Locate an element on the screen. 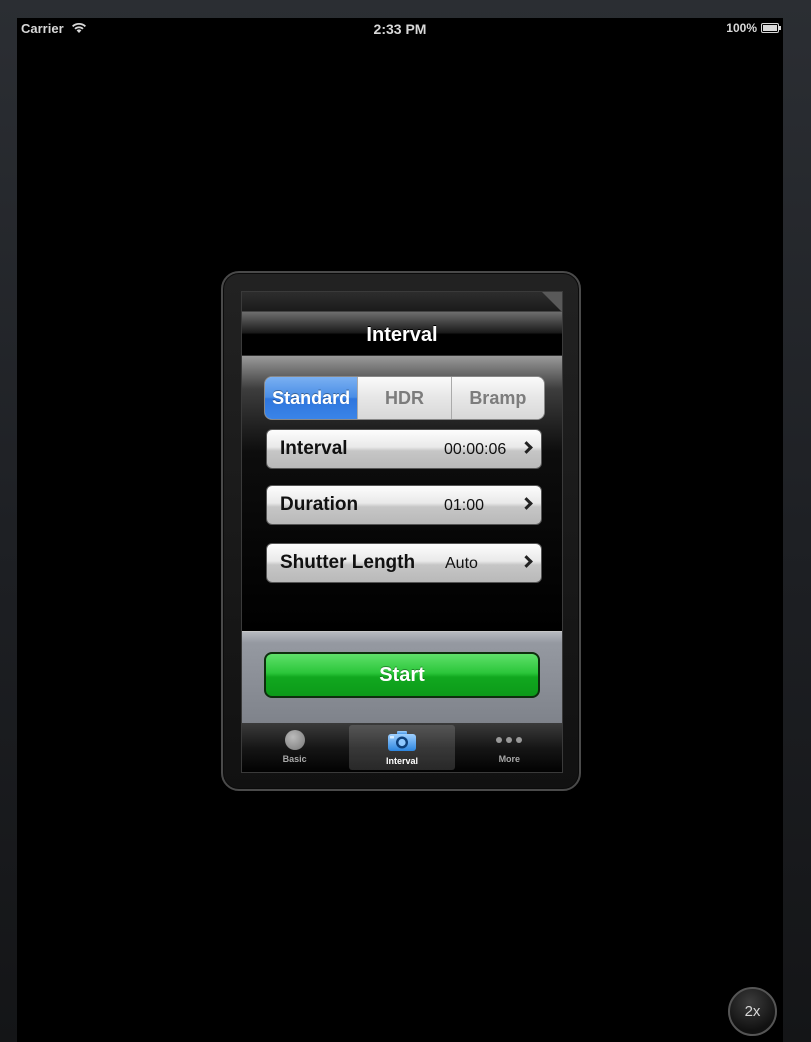  more-dots-icon is located at coordinates (509, 740).